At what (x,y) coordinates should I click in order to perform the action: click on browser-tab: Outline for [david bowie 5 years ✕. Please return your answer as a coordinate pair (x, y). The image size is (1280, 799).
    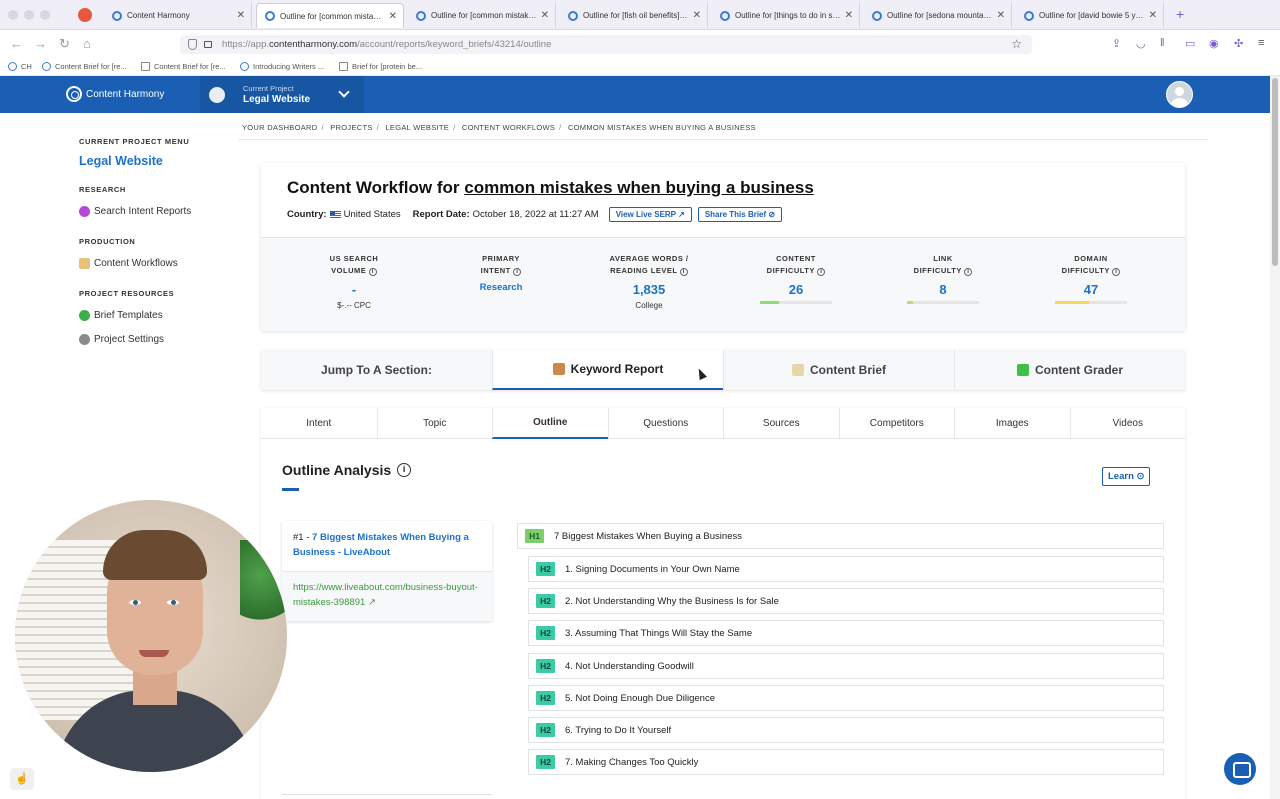
    Looking at the image, I should click on (1090, 15).